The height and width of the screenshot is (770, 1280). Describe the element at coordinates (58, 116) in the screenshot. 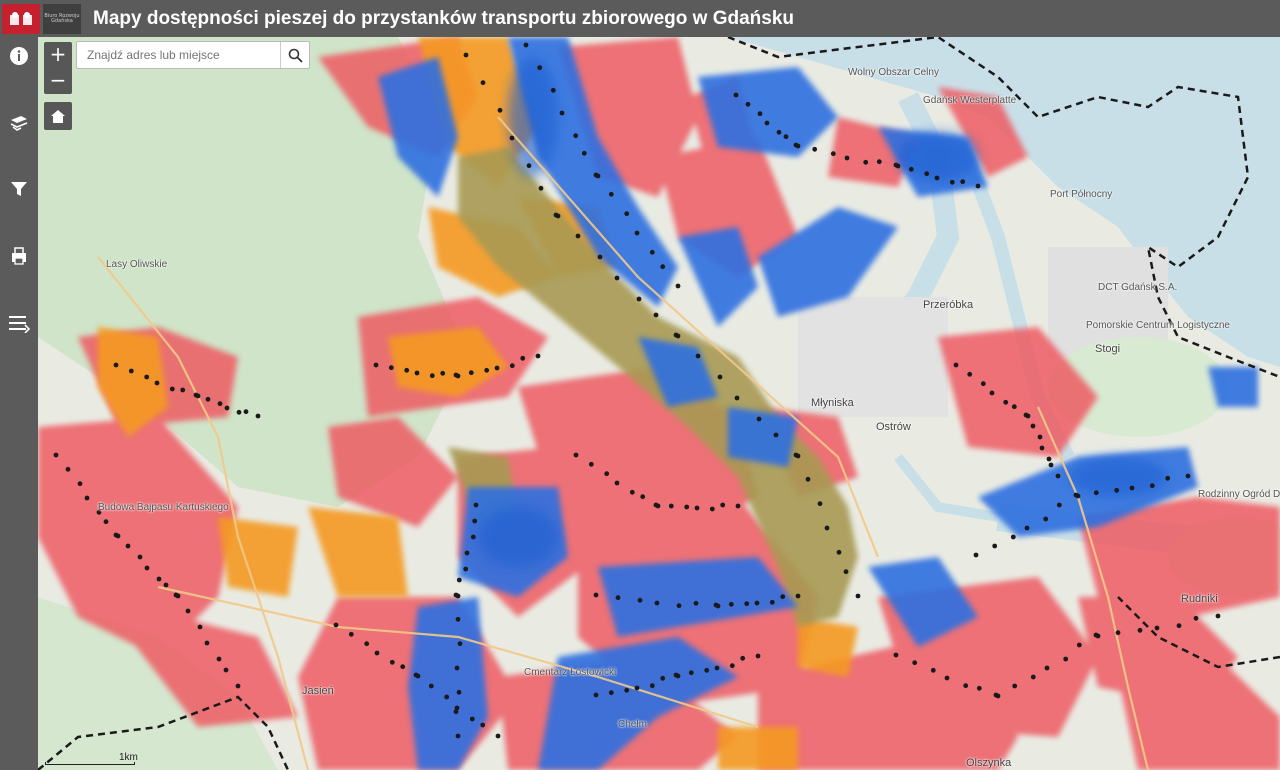

I see `home-button` at that location.